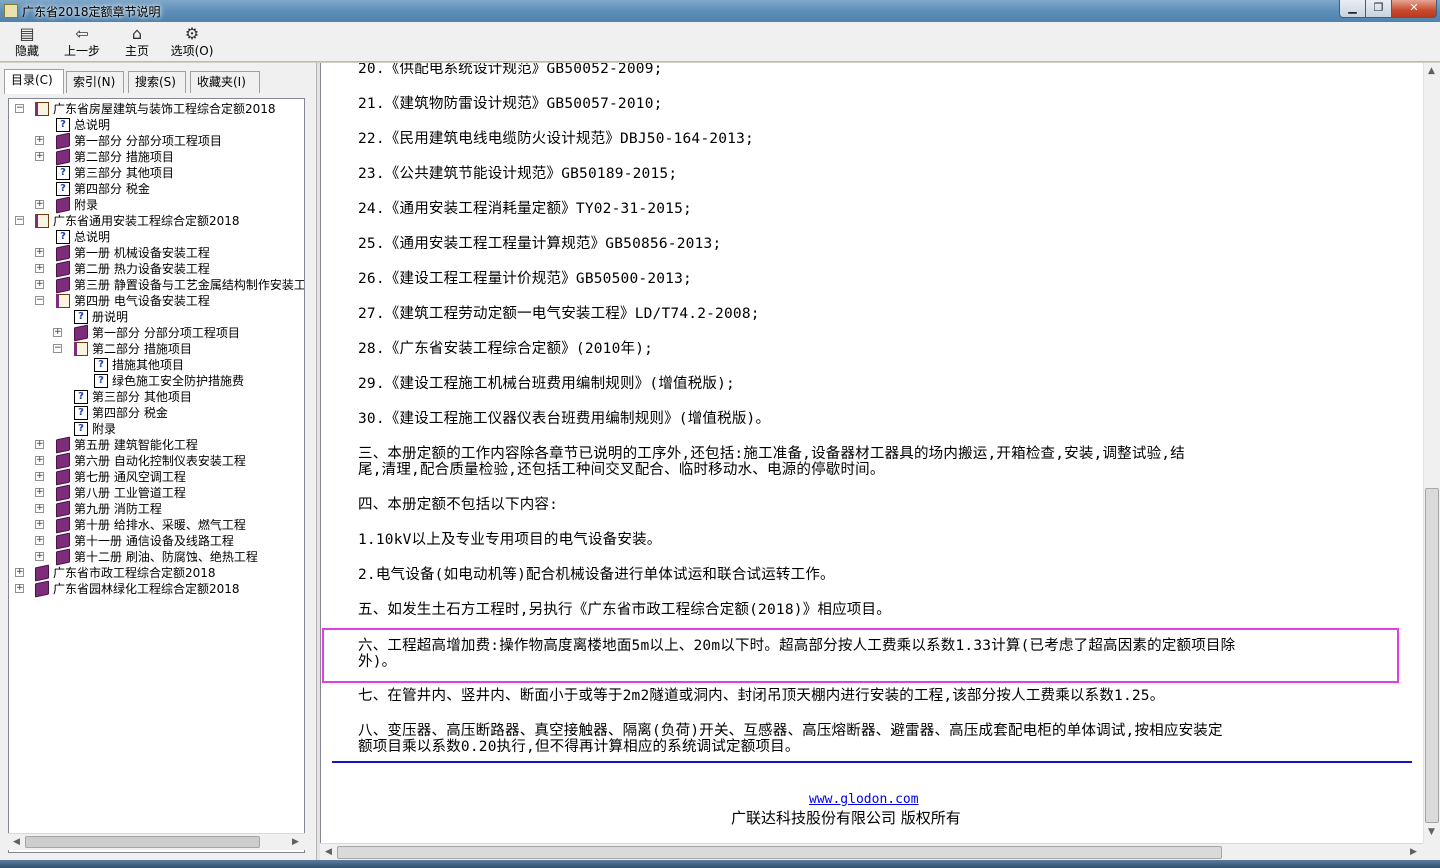  What do you see at coordinates (156, 573) in the screenshot?
I see `tree-item: + 广东省市政工程综合定额2018` at bounding box center [156, 573].